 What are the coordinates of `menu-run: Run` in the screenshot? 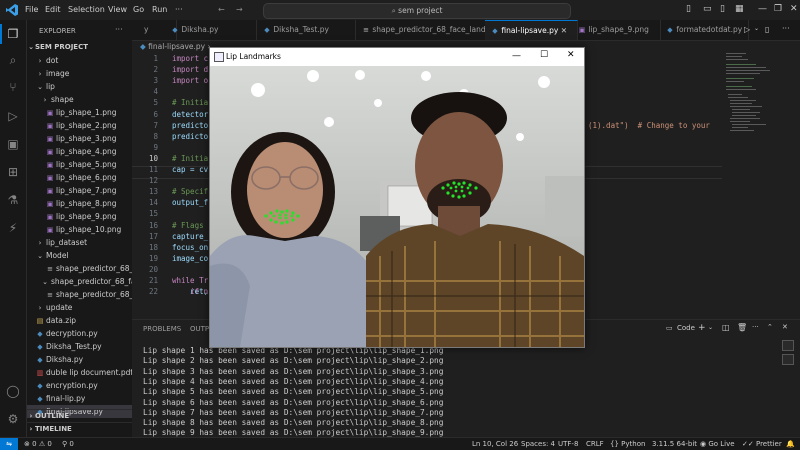 It's located at (159, 9).